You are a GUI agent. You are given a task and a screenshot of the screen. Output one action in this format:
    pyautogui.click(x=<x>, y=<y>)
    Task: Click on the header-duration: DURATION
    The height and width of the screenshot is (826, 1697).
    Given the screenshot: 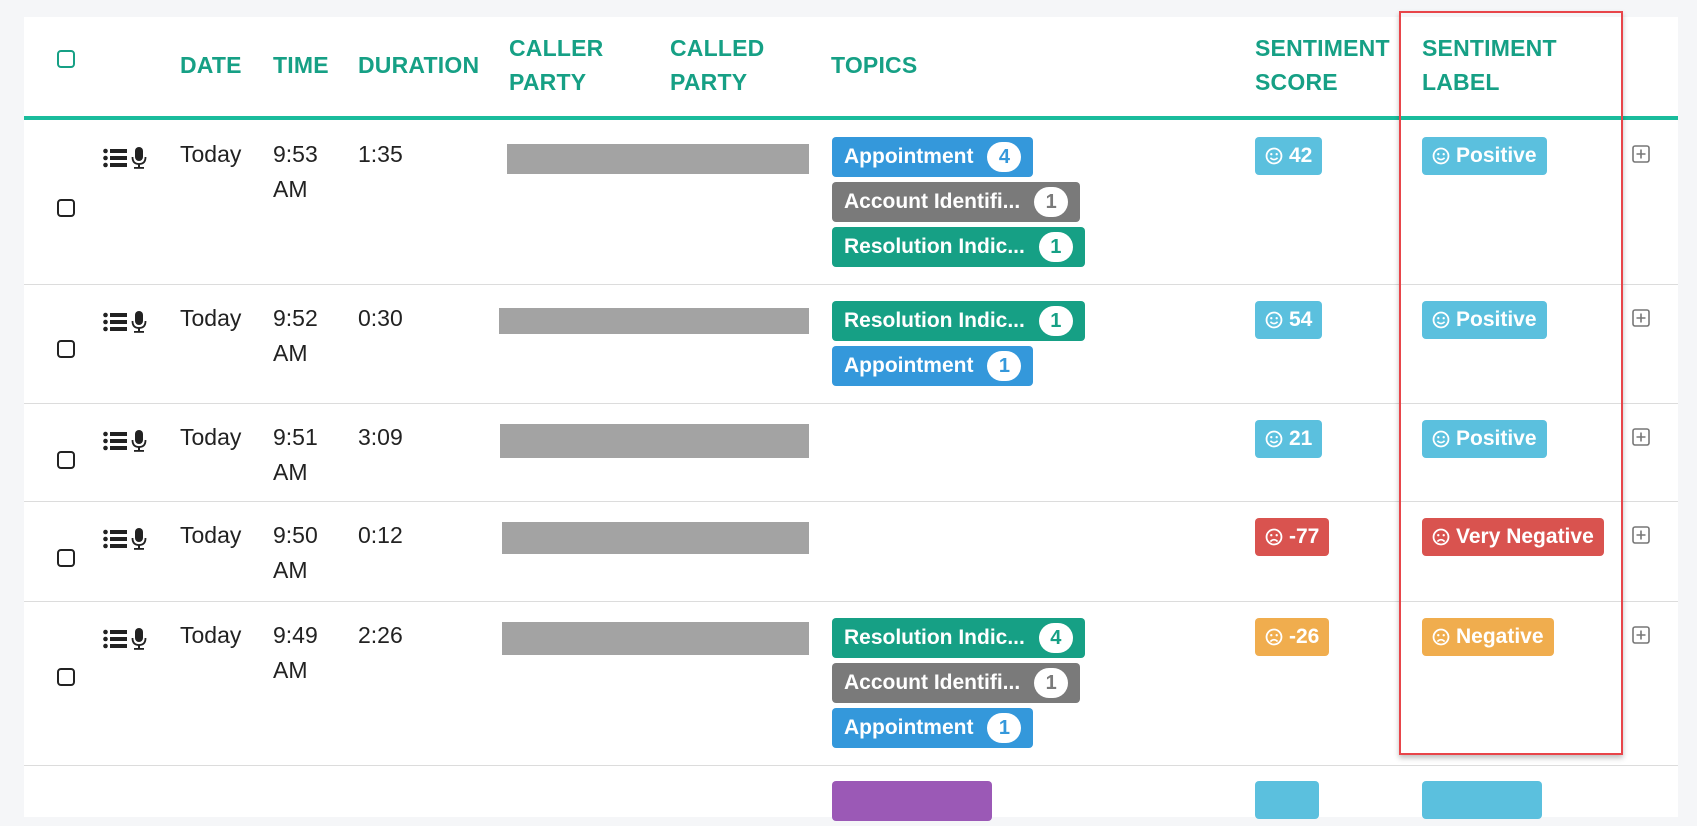 What is the action you would take?
    pyautogui.click(x=418, y=65)
    